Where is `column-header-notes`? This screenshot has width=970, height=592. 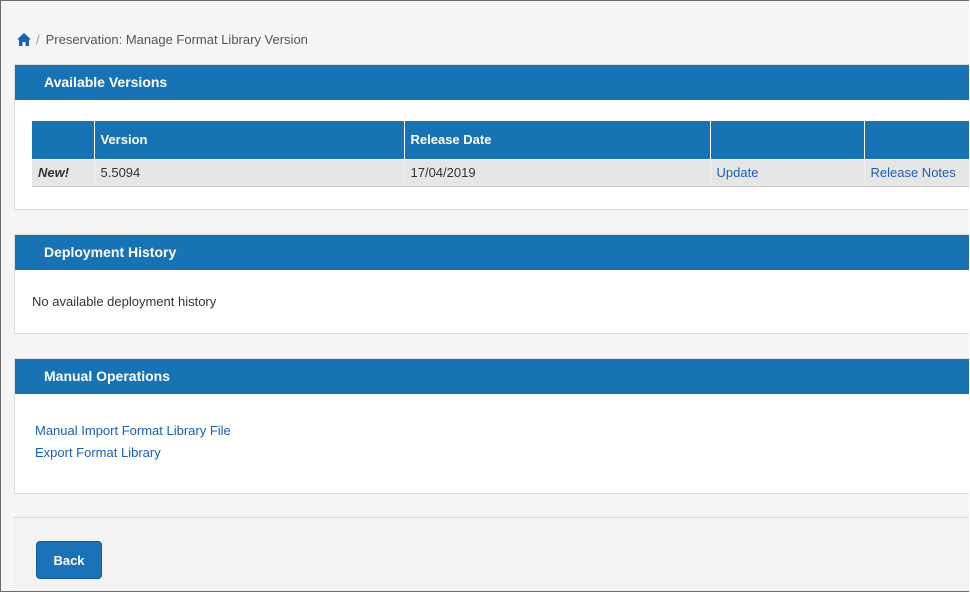 column-header-notes is located at coordinates (916, 140).